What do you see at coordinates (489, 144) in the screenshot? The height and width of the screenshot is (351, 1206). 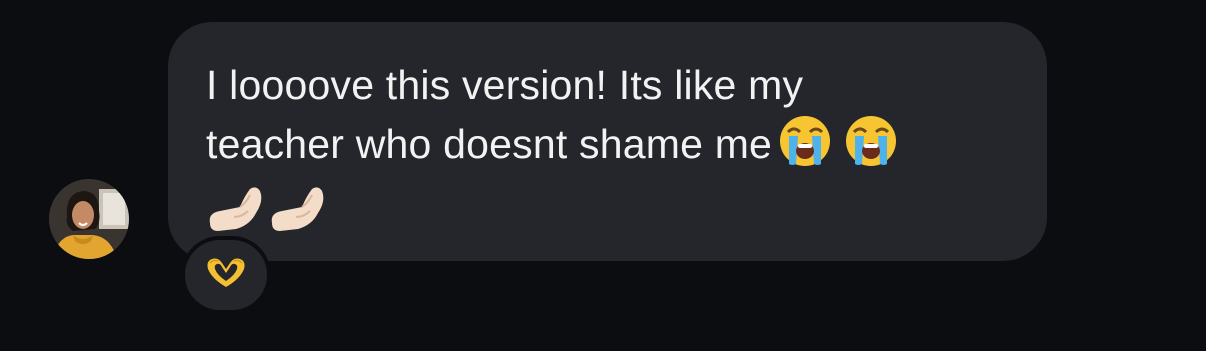 I see `message-line-2: teacher who doesnt shame me` at bounding box center [489, 144].